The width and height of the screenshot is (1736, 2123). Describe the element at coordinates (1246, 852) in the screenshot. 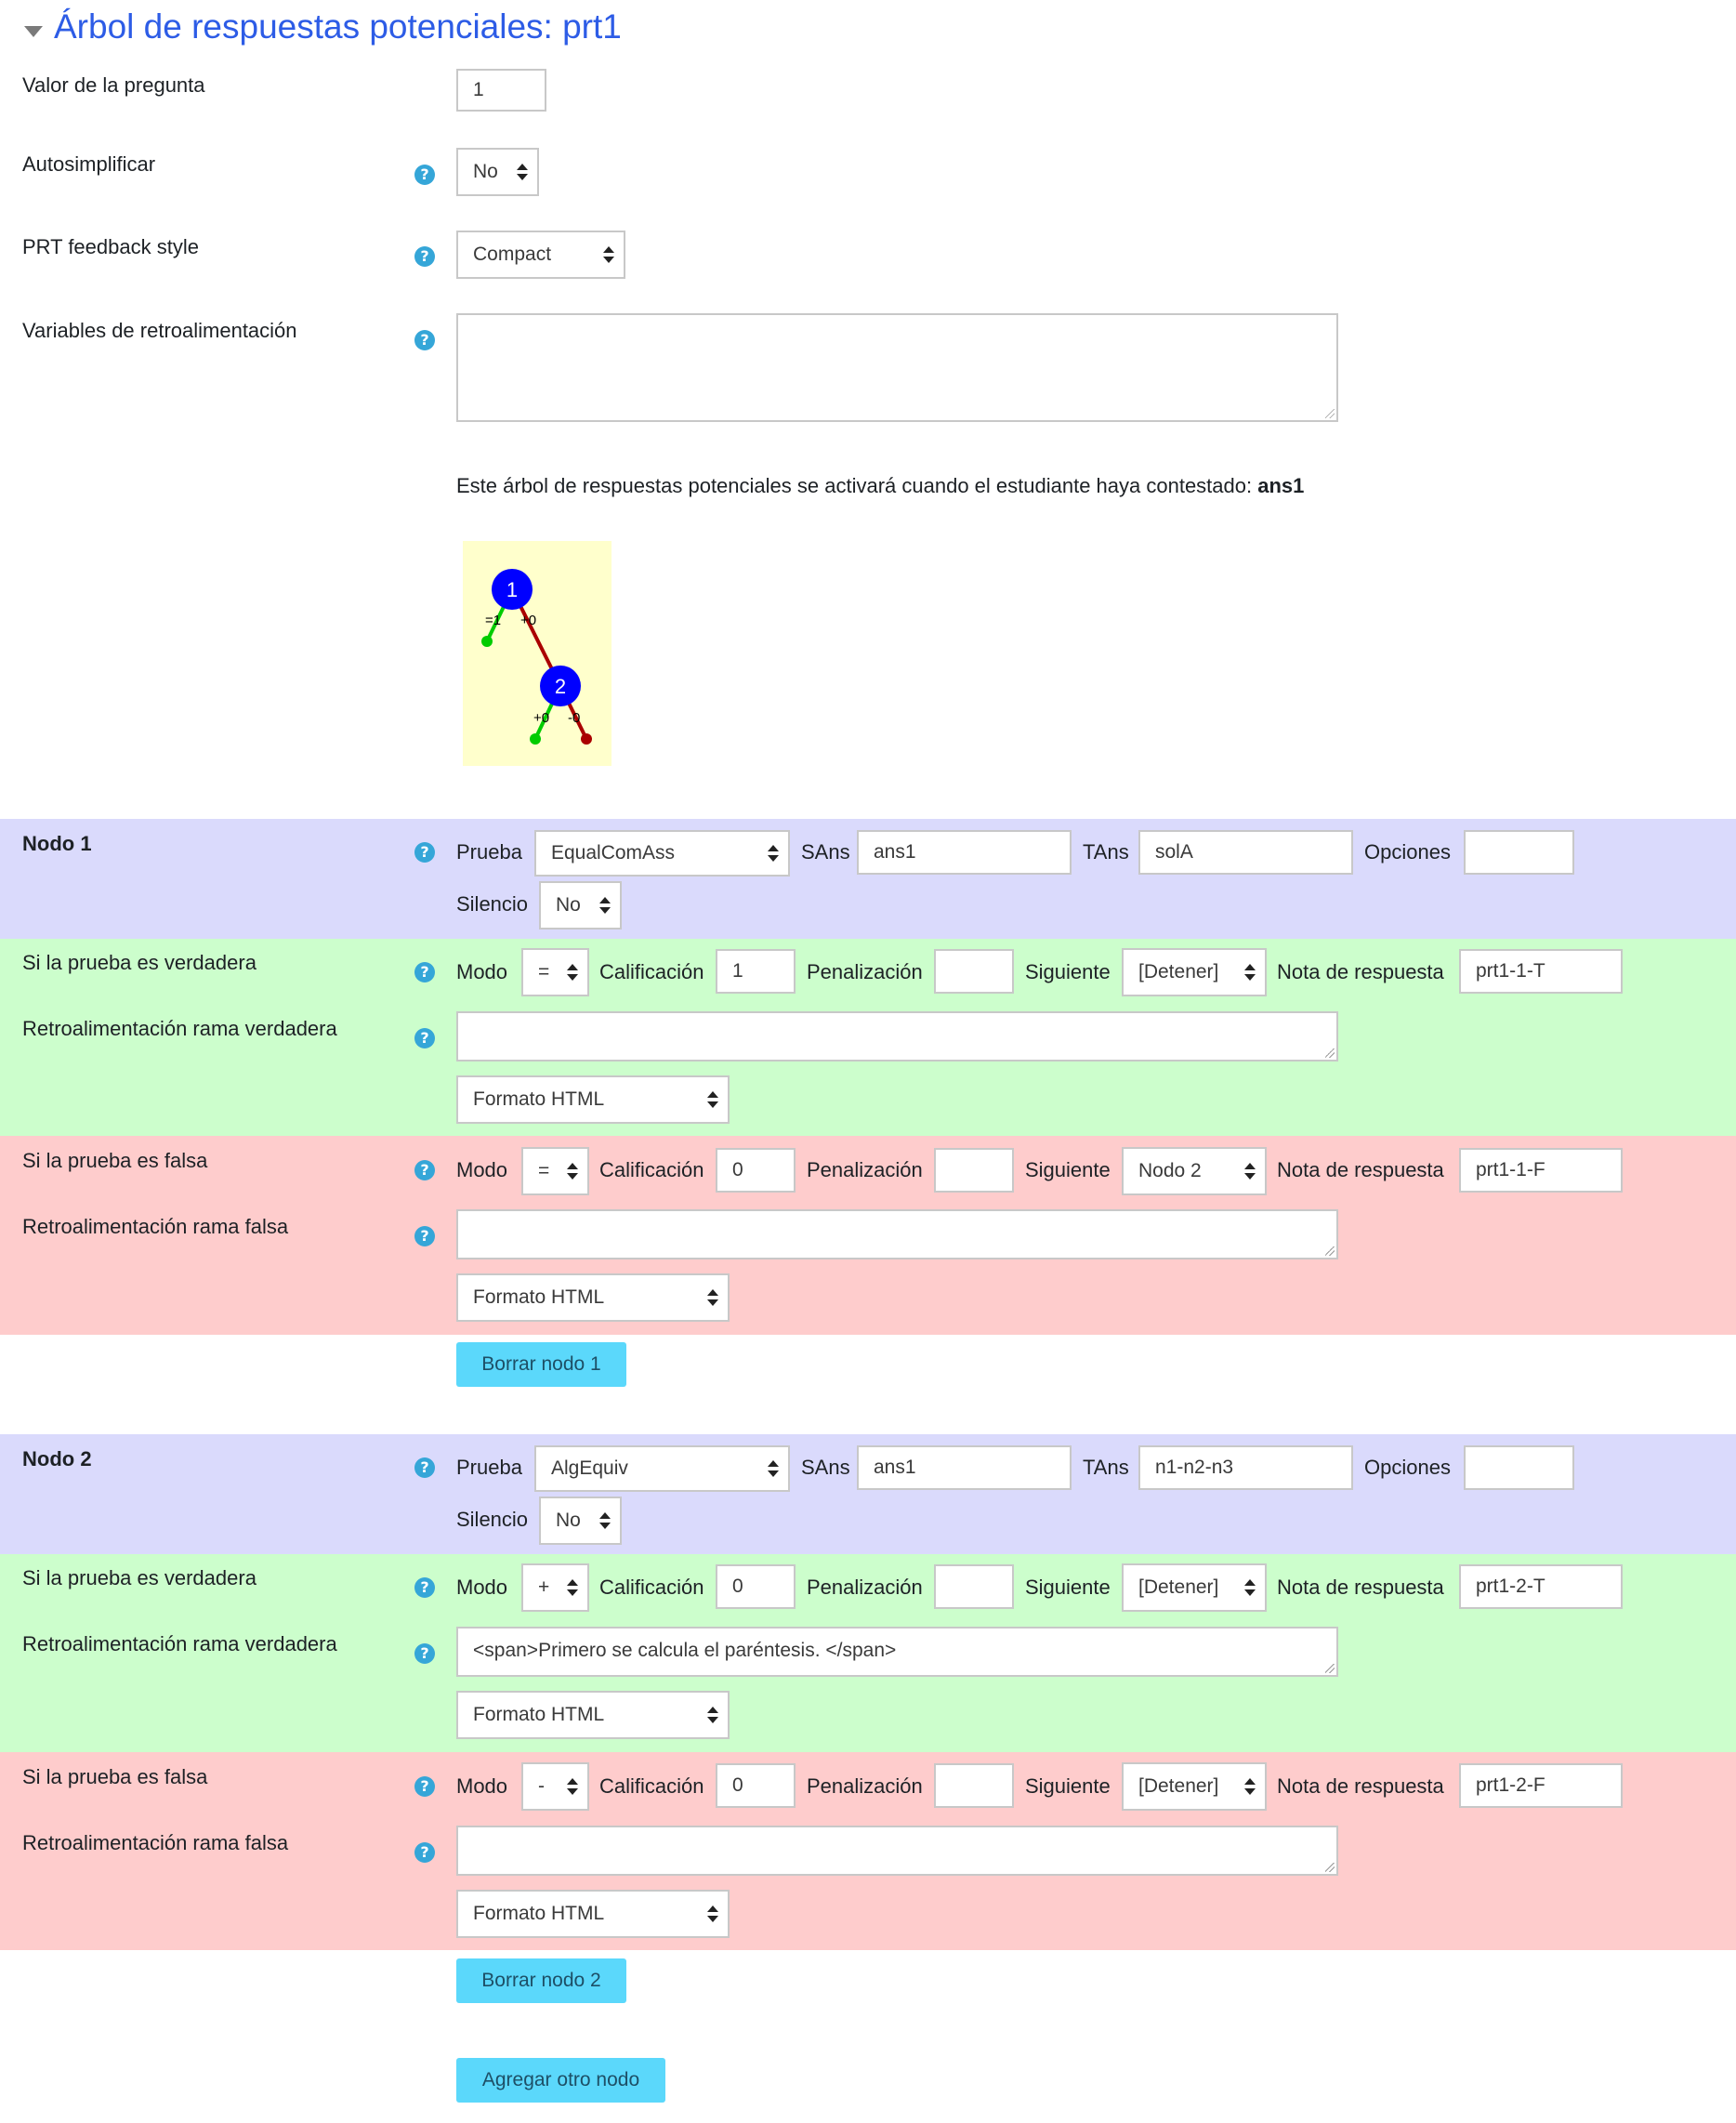

I see `node1-tans-input: solA` at that location.